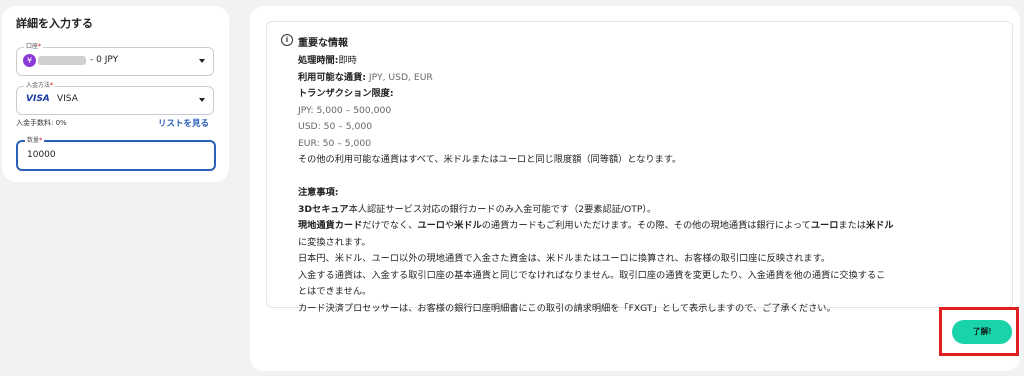 The height and width of the screenshot is (376, 1024). I want to click on form-title: 詳細を入力する, so click(54, 23).